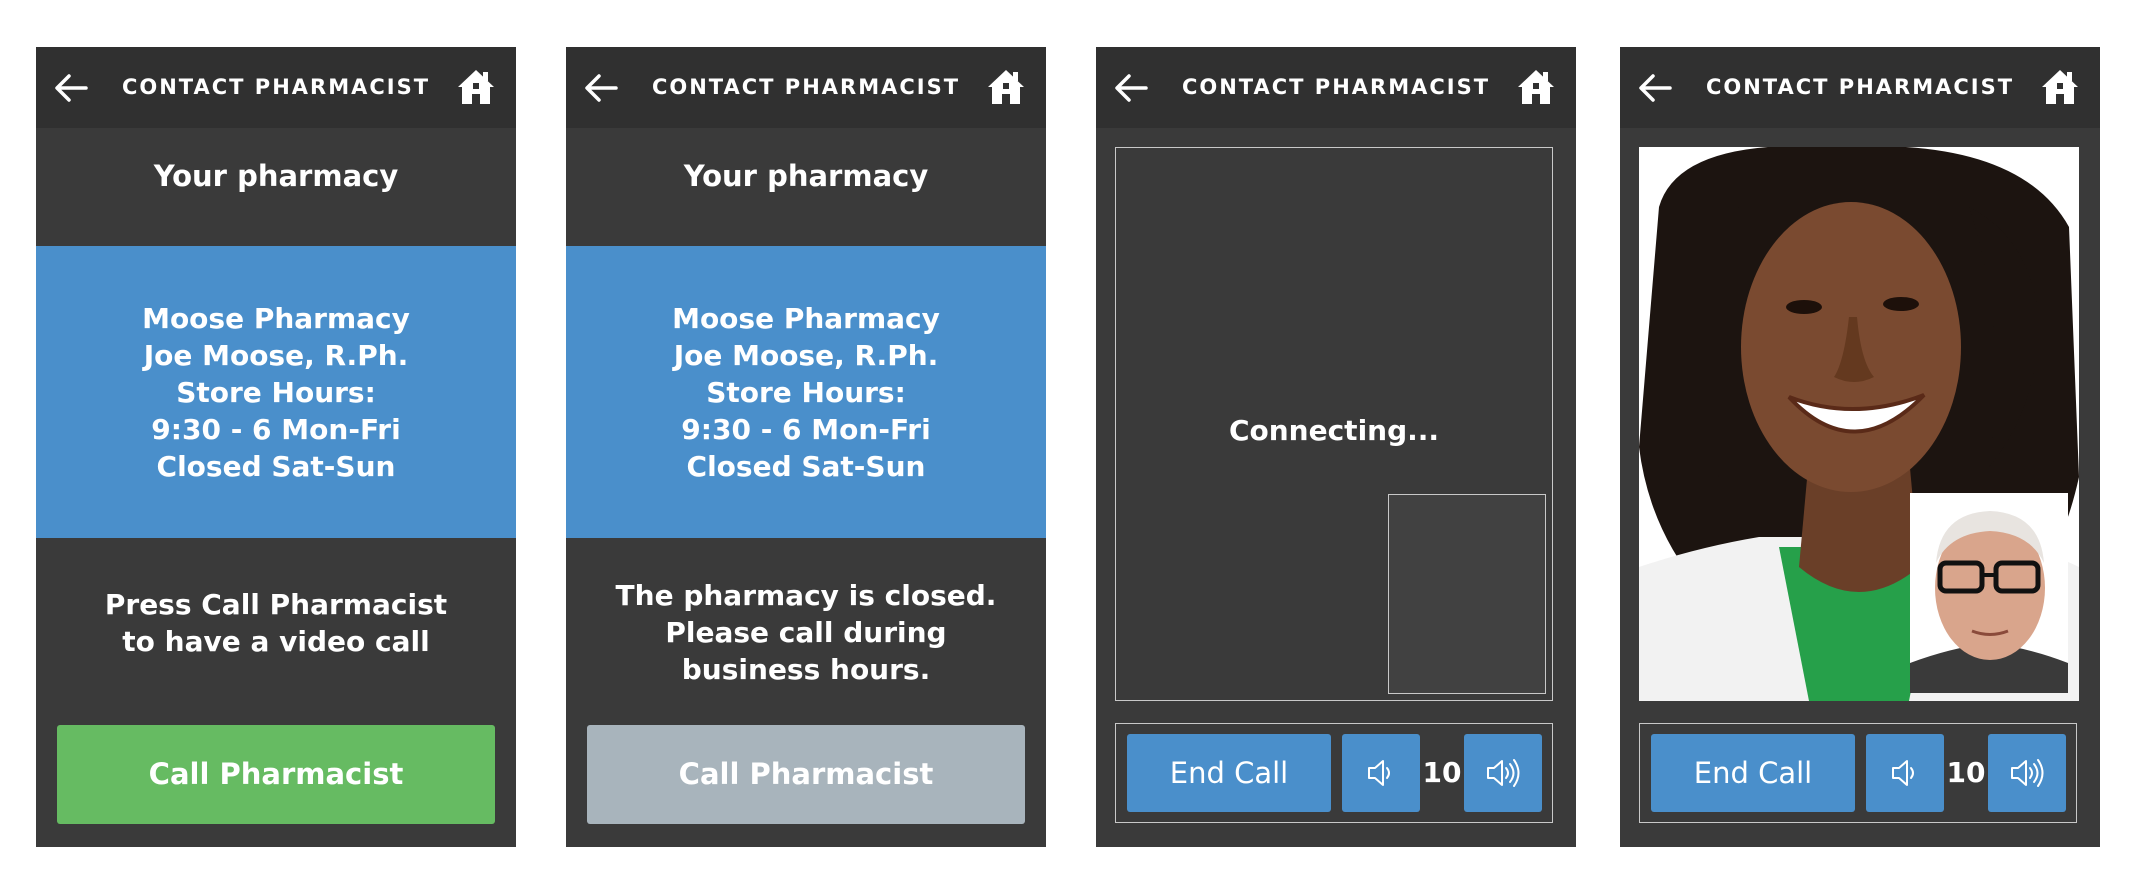 This screenshot has width=2132, height=883. I want to click on self-view-video, so click(1989, 593).